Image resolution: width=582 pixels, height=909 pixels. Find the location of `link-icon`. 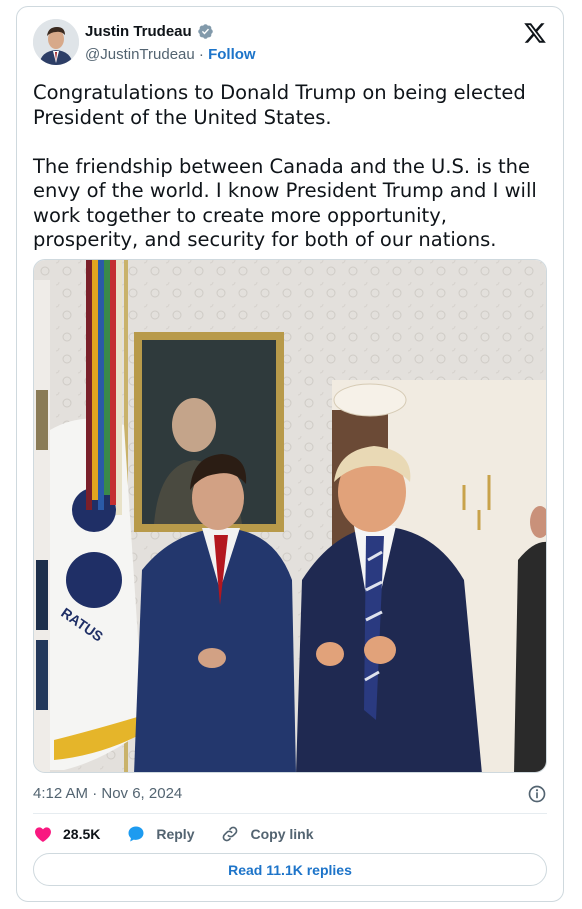

link-icon is located at coordinates (230, 834).